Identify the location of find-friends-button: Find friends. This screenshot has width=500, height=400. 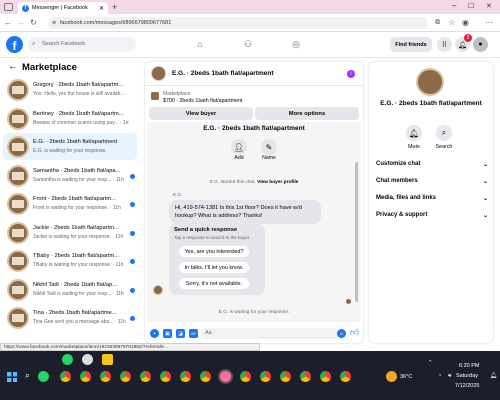
(411, 44).